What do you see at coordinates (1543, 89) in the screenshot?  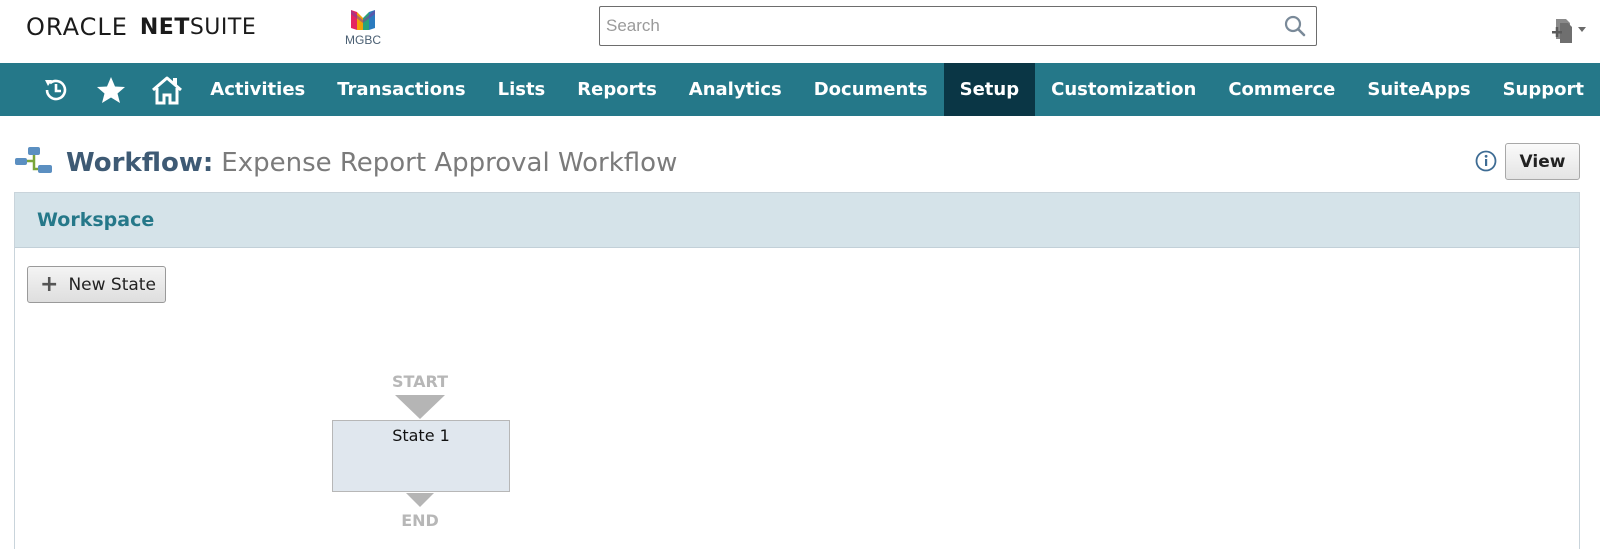 I see `nav-support: Support` at bounding box center [1543, 89].